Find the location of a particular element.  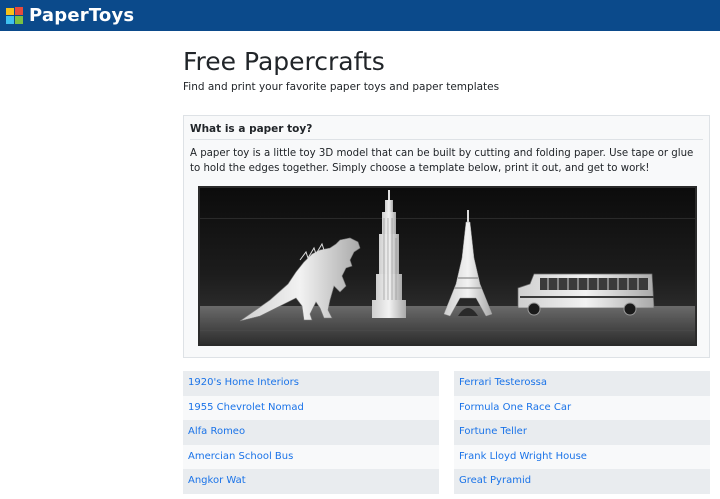

template-link: 1955 Chevrolet Nomad is located at coordinates (311, 407).